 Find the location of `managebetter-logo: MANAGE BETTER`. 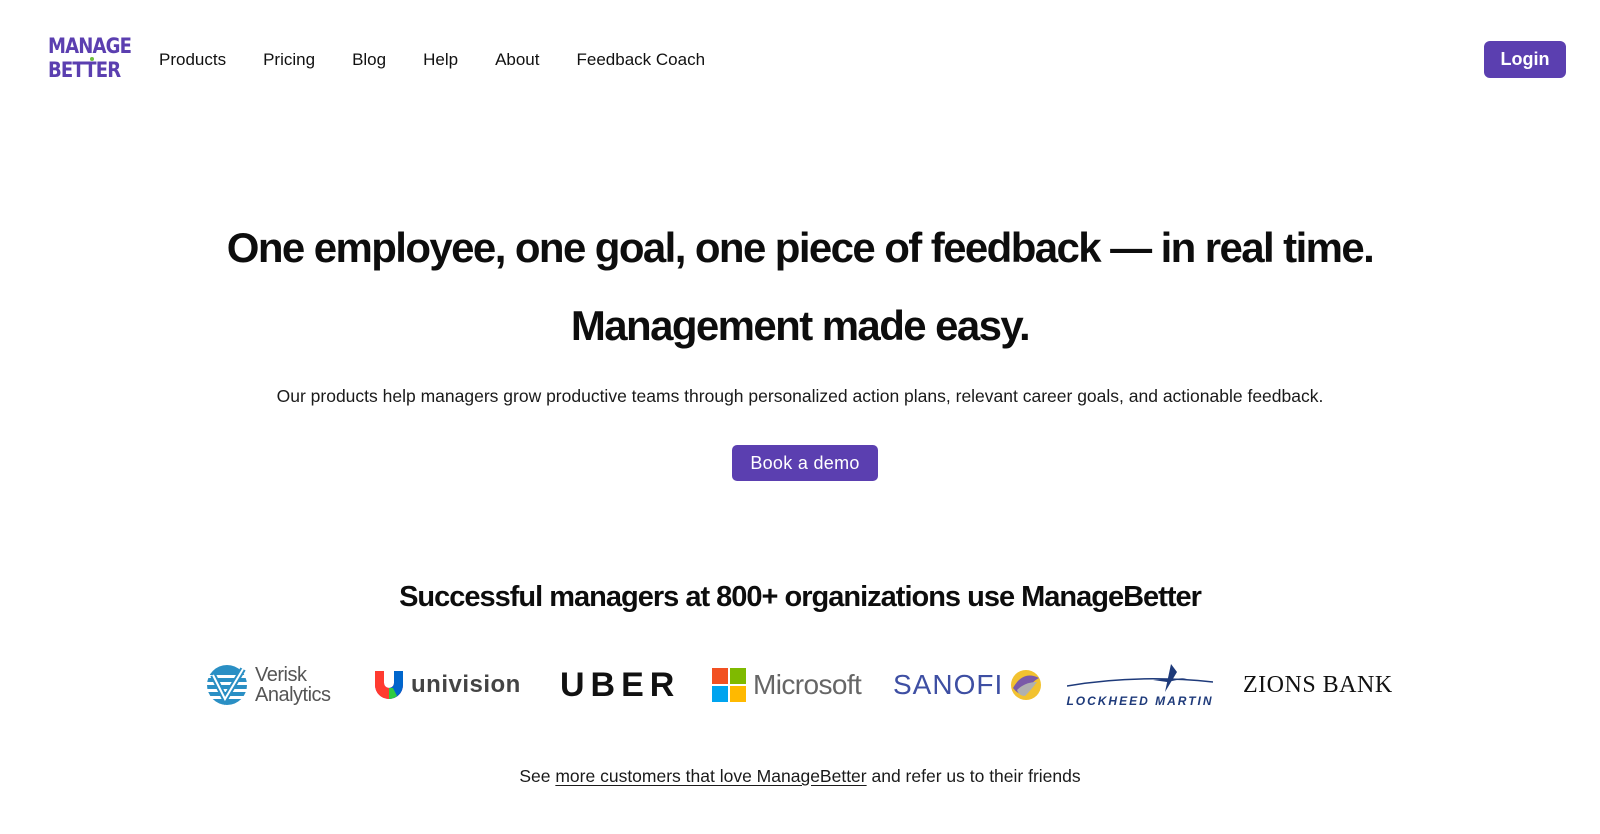

managebetter-logo: MANAGE BETTER is located at coordinates (90, 59).